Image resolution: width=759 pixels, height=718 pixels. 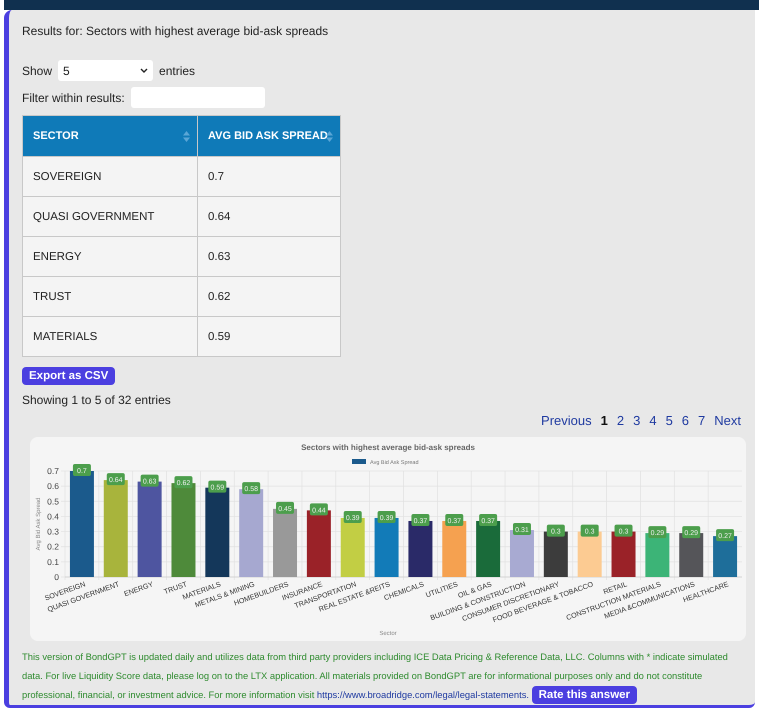 I want to click on table-cell: 0.63, so click(x=269, y=256).